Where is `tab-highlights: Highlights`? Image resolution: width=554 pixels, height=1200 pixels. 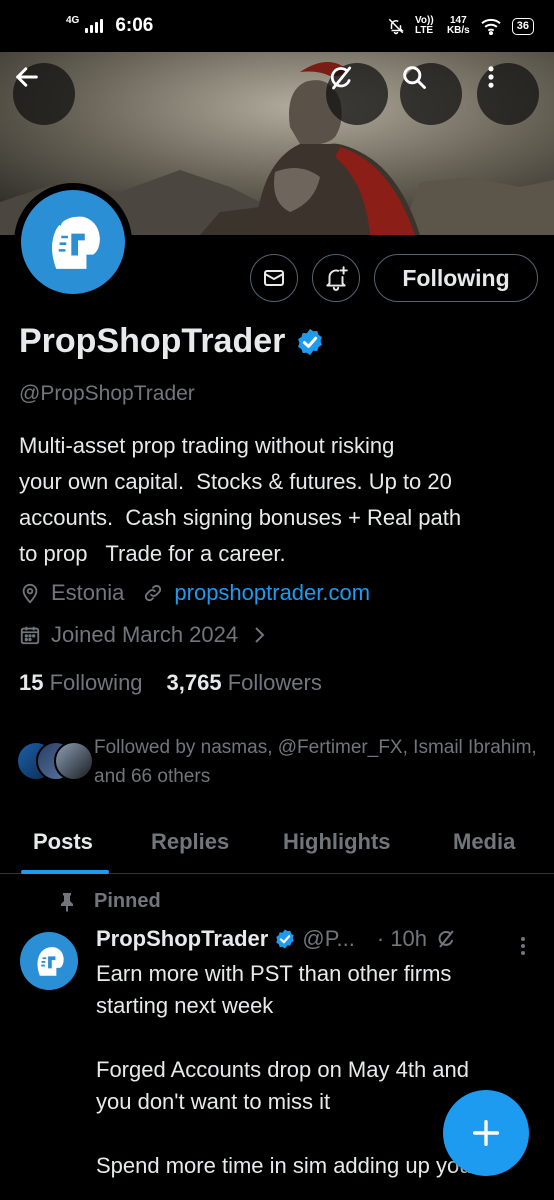 tab-highlights: Highlights is located at coordinates (337, 842).